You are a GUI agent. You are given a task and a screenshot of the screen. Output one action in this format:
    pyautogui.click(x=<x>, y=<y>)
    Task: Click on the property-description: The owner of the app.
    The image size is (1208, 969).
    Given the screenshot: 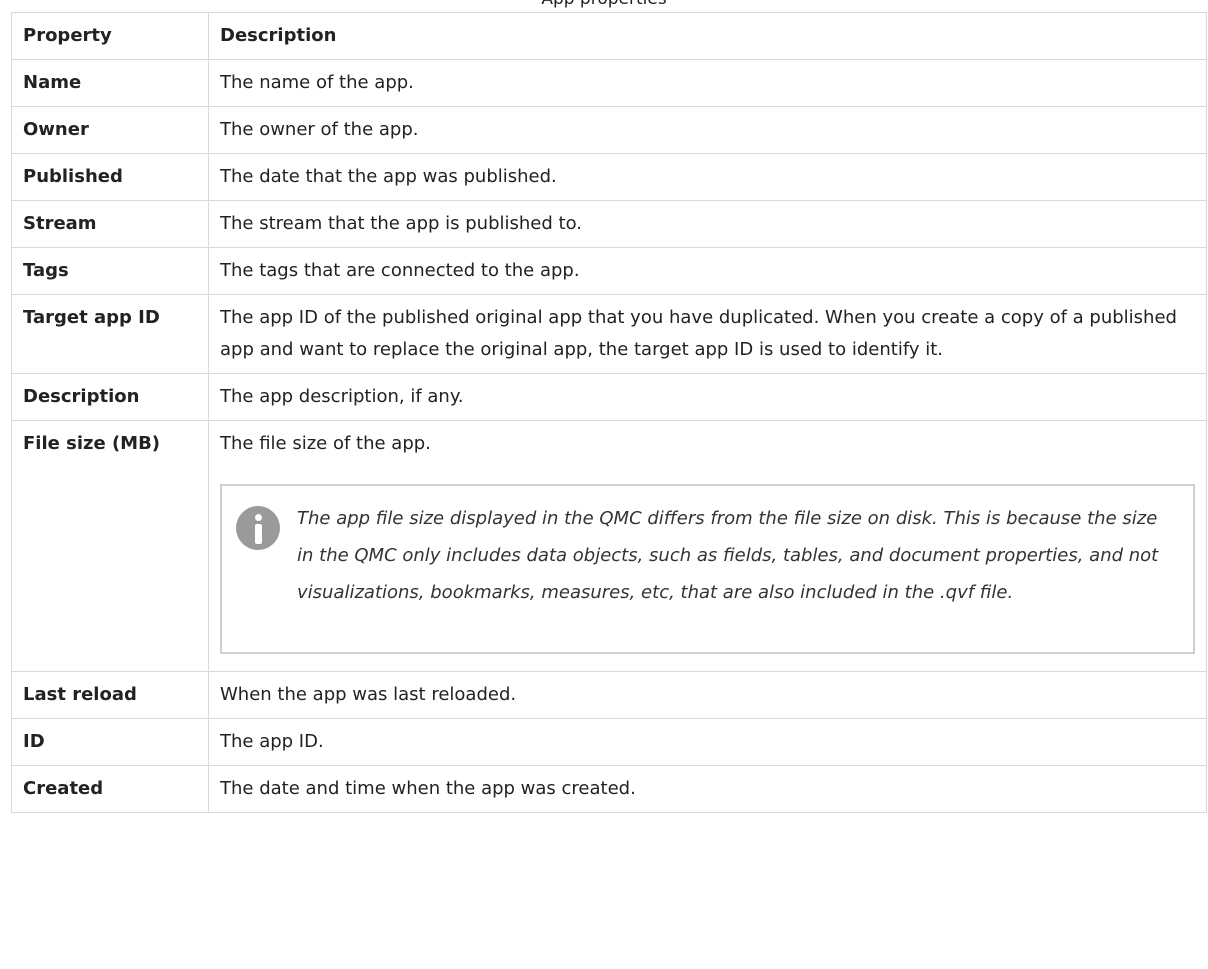 What is the action you would take?
    pyautogui.click(x=707, y=130)
    